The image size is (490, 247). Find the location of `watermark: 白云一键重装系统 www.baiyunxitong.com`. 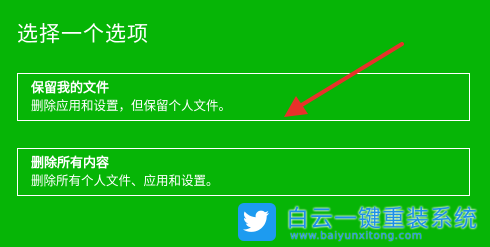

watermark: 白云一键重装系统 www.baiyunxitong.com is located at coordinates (359, 222).